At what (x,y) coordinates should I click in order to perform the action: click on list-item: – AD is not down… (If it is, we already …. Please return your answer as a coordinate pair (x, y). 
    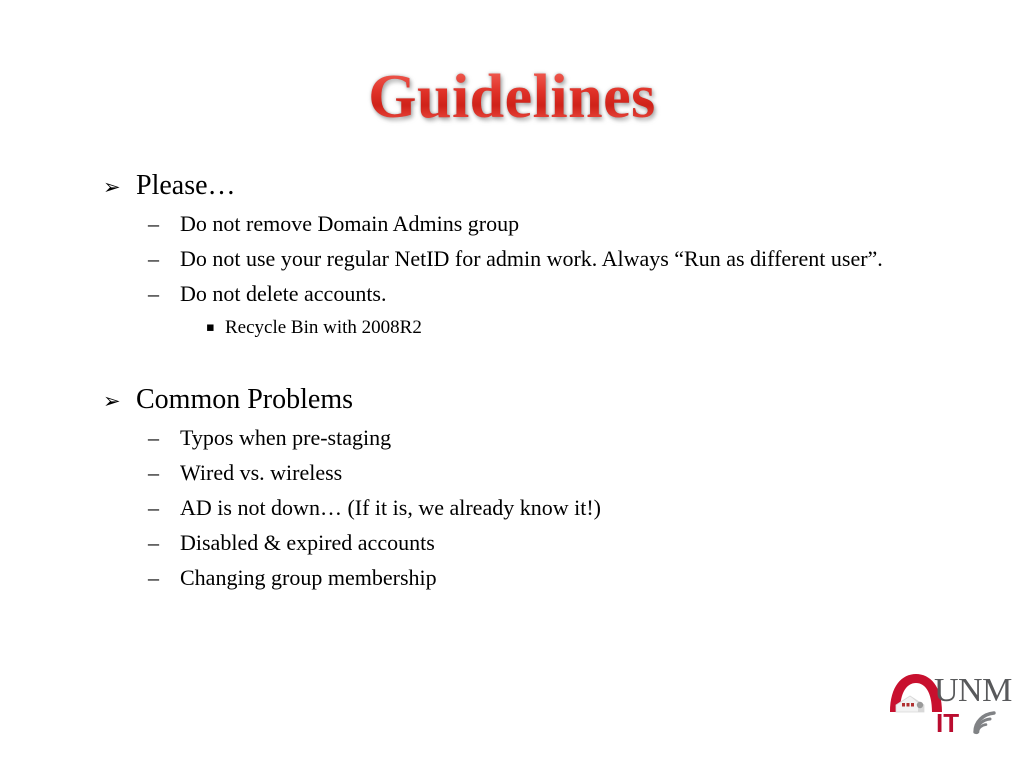
    Looking at the image, I should click on (512, 507).